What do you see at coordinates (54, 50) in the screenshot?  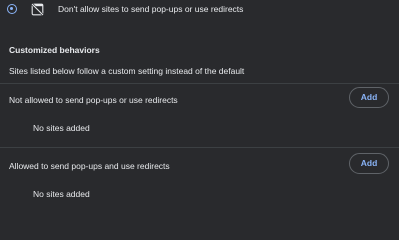 I see `customized-behaviors-heading: Customized behaviors` at bounding box center [54, 50].